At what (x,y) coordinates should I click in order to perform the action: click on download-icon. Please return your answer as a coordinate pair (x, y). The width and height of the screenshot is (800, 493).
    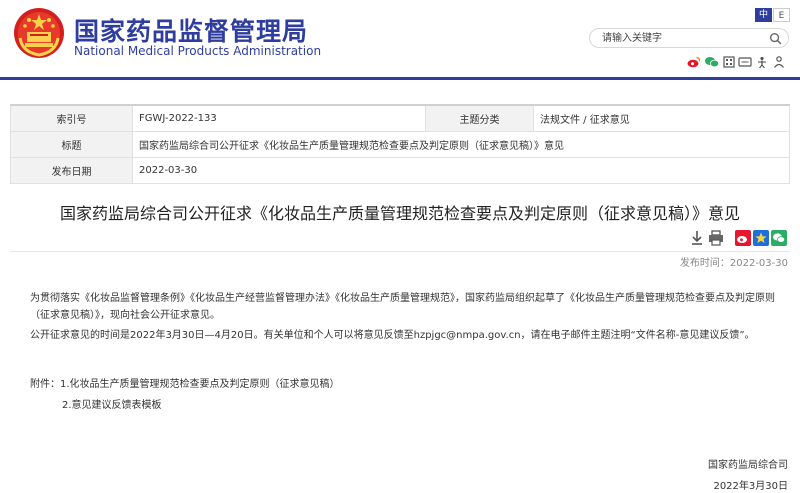
    Looking at the image, I should click on (697, 238).